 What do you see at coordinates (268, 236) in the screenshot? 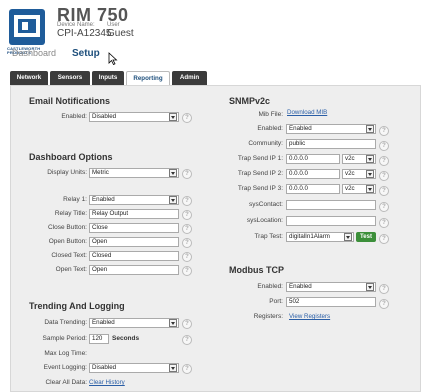
I see `trap-test-label: Trap Test:` at bounding box center [268, 236].